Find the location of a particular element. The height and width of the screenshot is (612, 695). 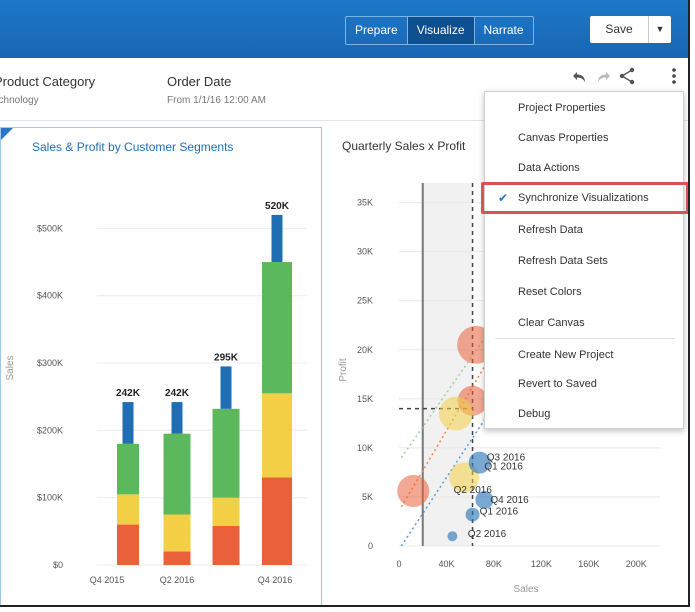

undo-icon is located at coordinates (579, 79).